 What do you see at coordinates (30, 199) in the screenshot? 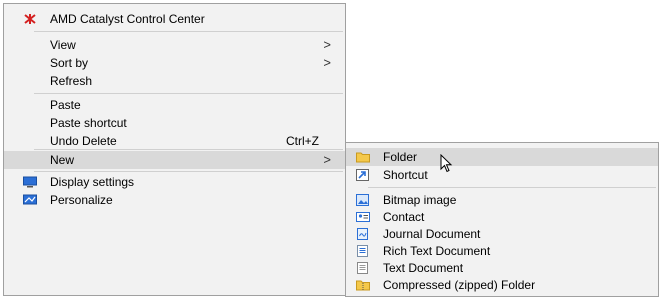
I see `personalize-icon` at bounding box center [30, 199].